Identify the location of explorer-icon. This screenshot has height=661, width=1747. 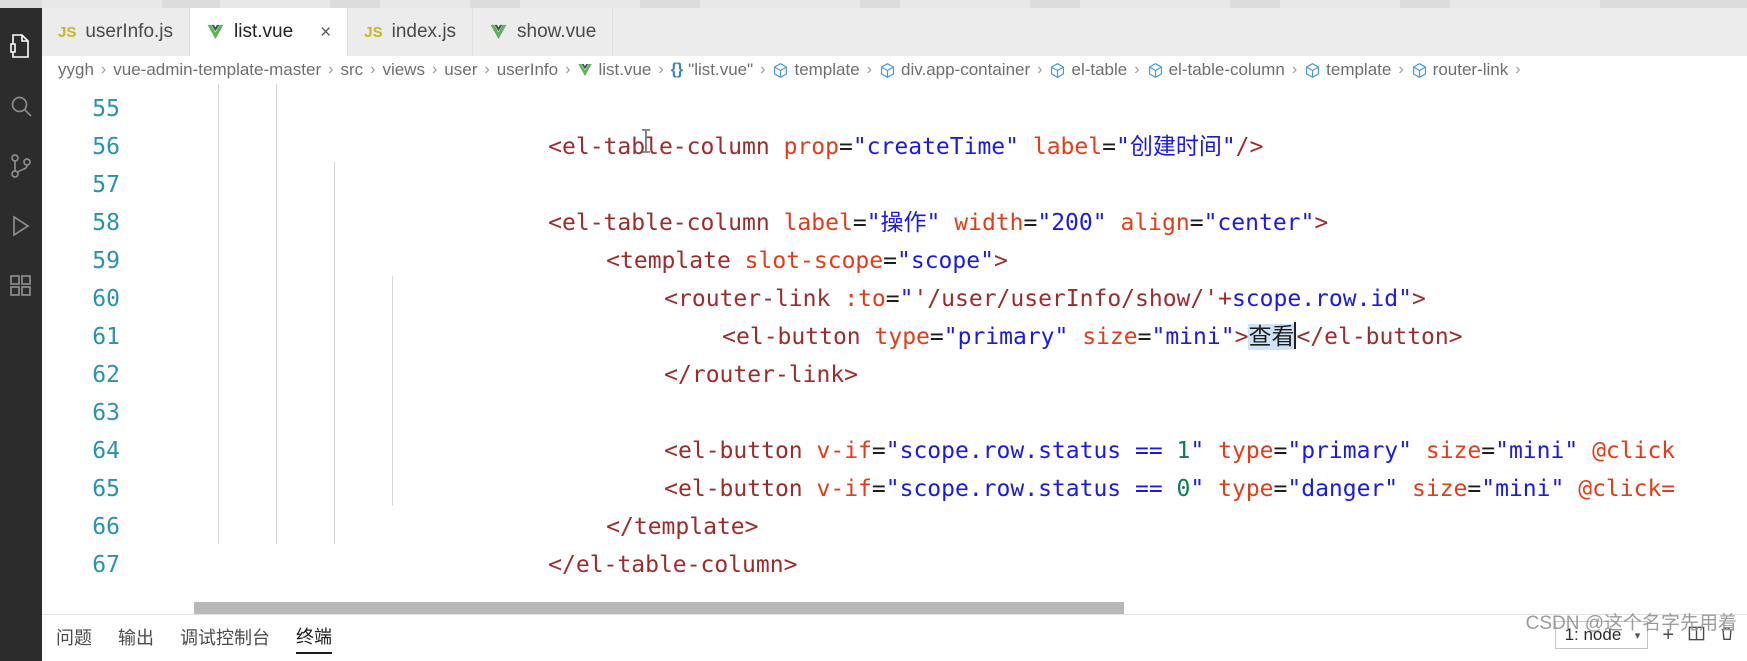
(21, 46).